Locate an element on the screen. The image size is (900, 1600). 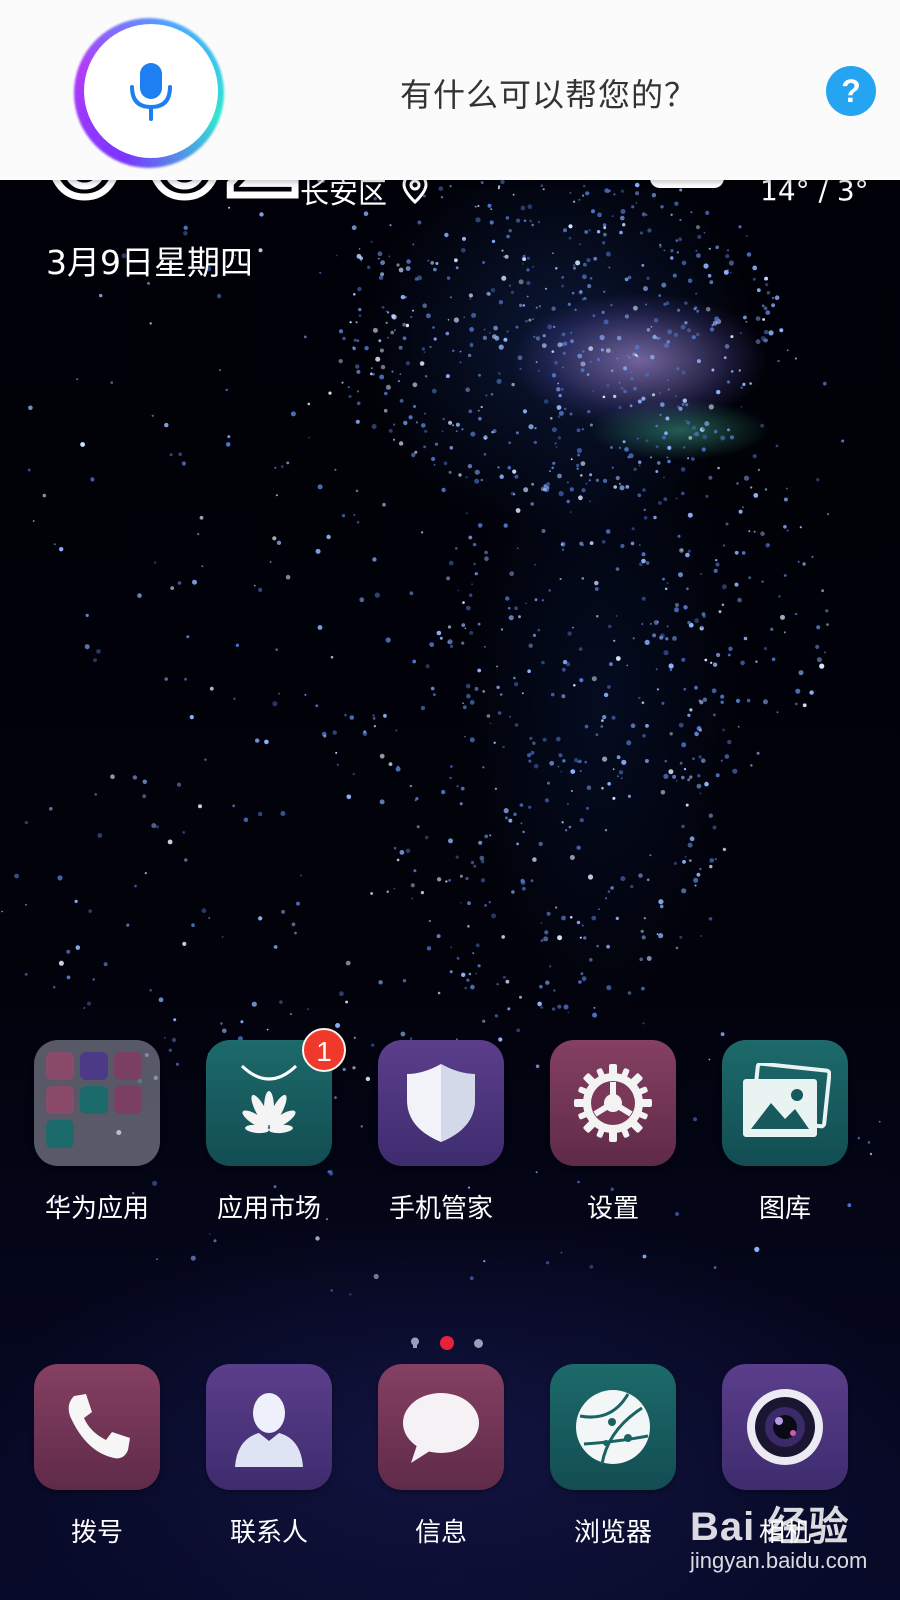
app-settings: 设置 is located at coordinates (613, 1132).